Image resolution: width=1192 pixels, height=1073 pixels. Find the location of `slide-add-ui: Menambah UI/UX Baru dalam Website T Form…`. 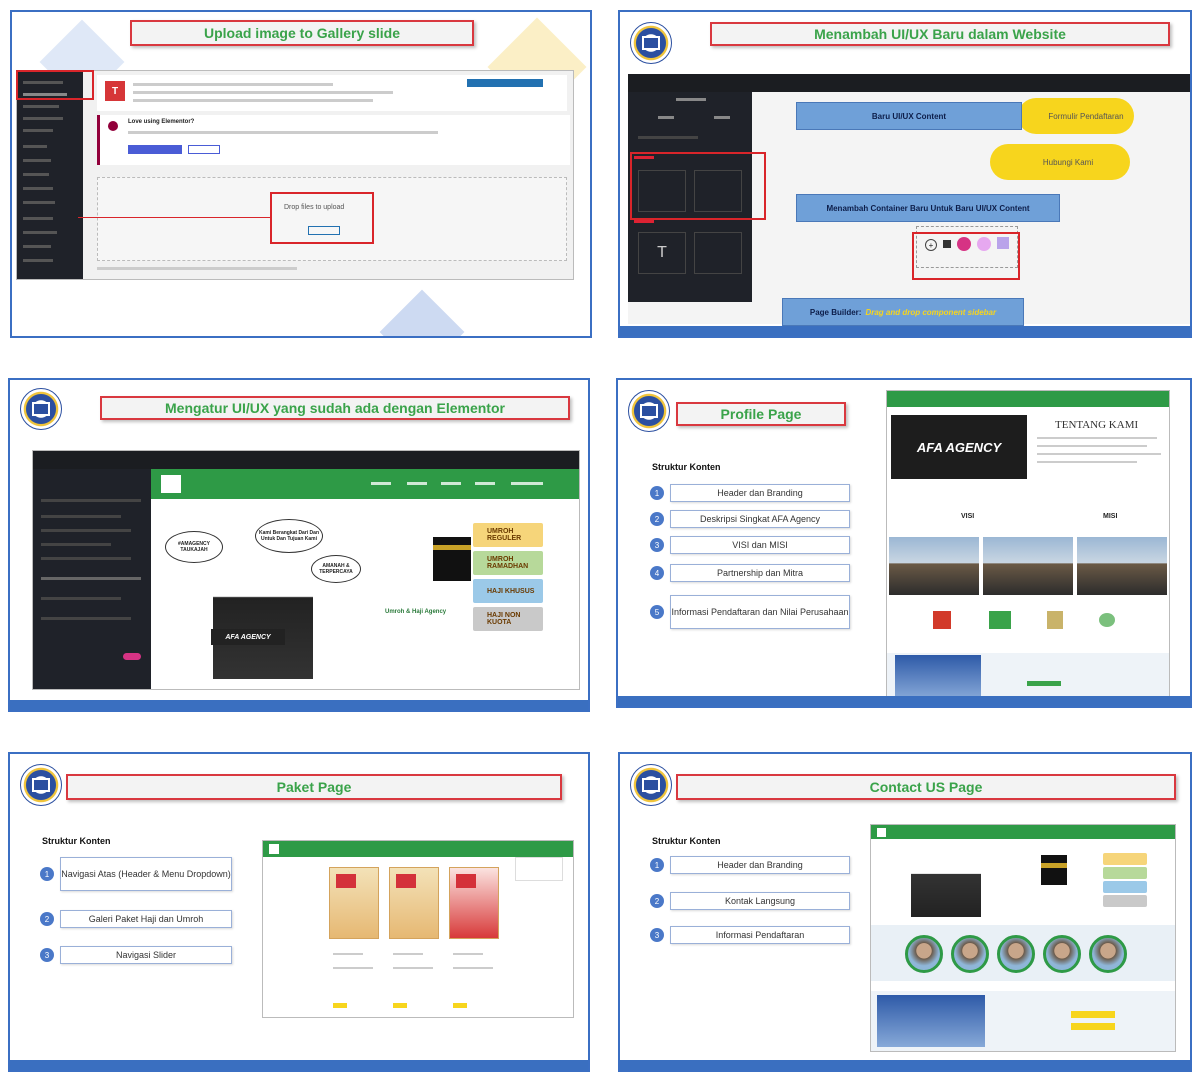

slide-add-ui: Menambah UI/UX Baru dalam Website T Form… is located at coordinates (905, 174).